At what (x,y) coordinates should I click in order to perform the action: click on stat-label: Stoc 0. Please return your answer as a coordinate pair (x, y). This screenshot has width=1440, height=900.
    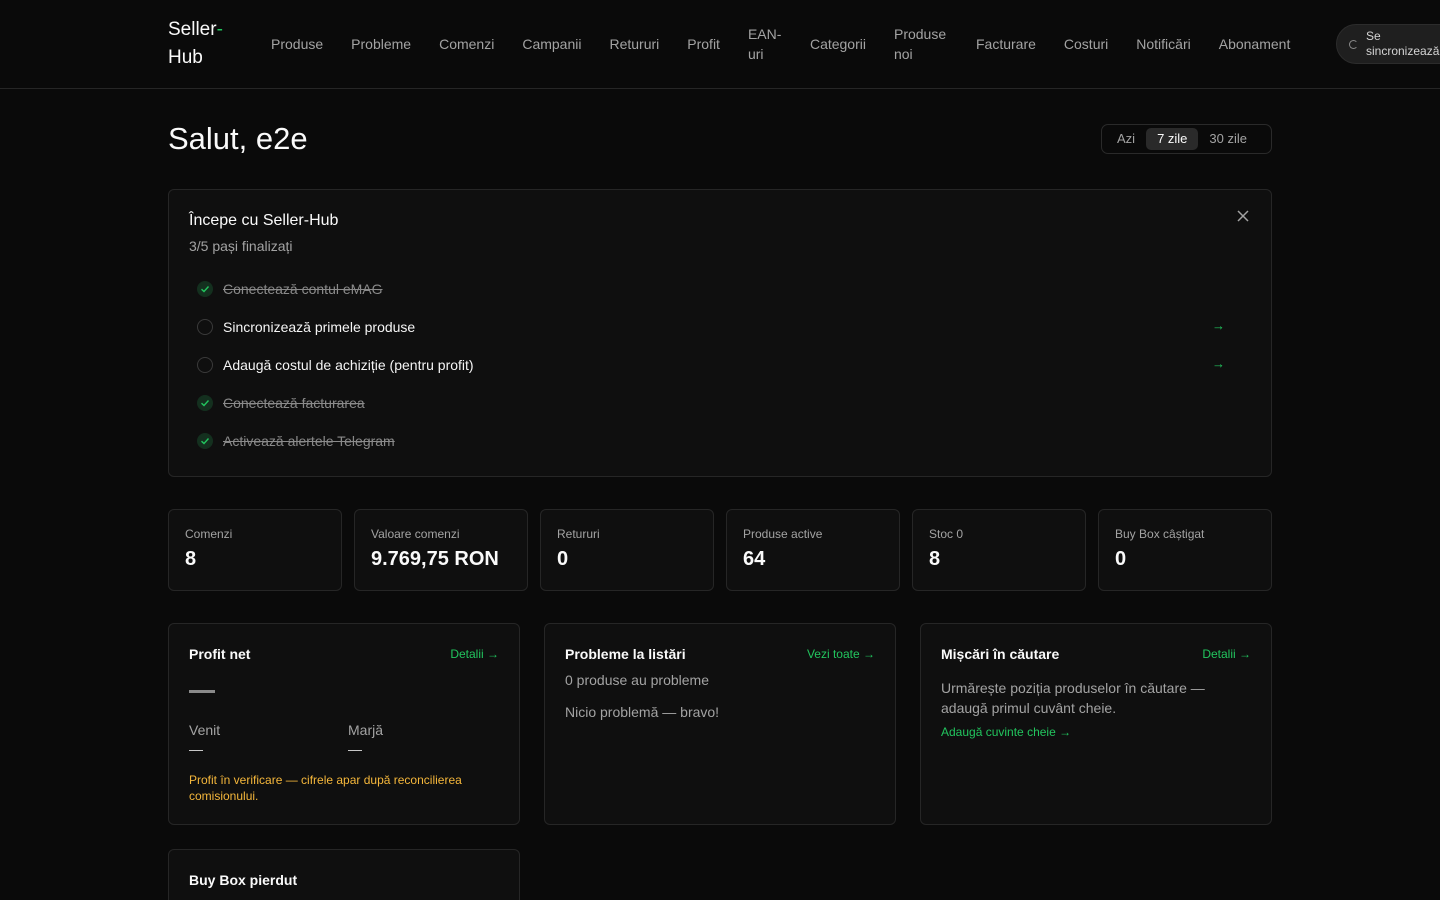
    Looking at the image, I should click on (946, 534).